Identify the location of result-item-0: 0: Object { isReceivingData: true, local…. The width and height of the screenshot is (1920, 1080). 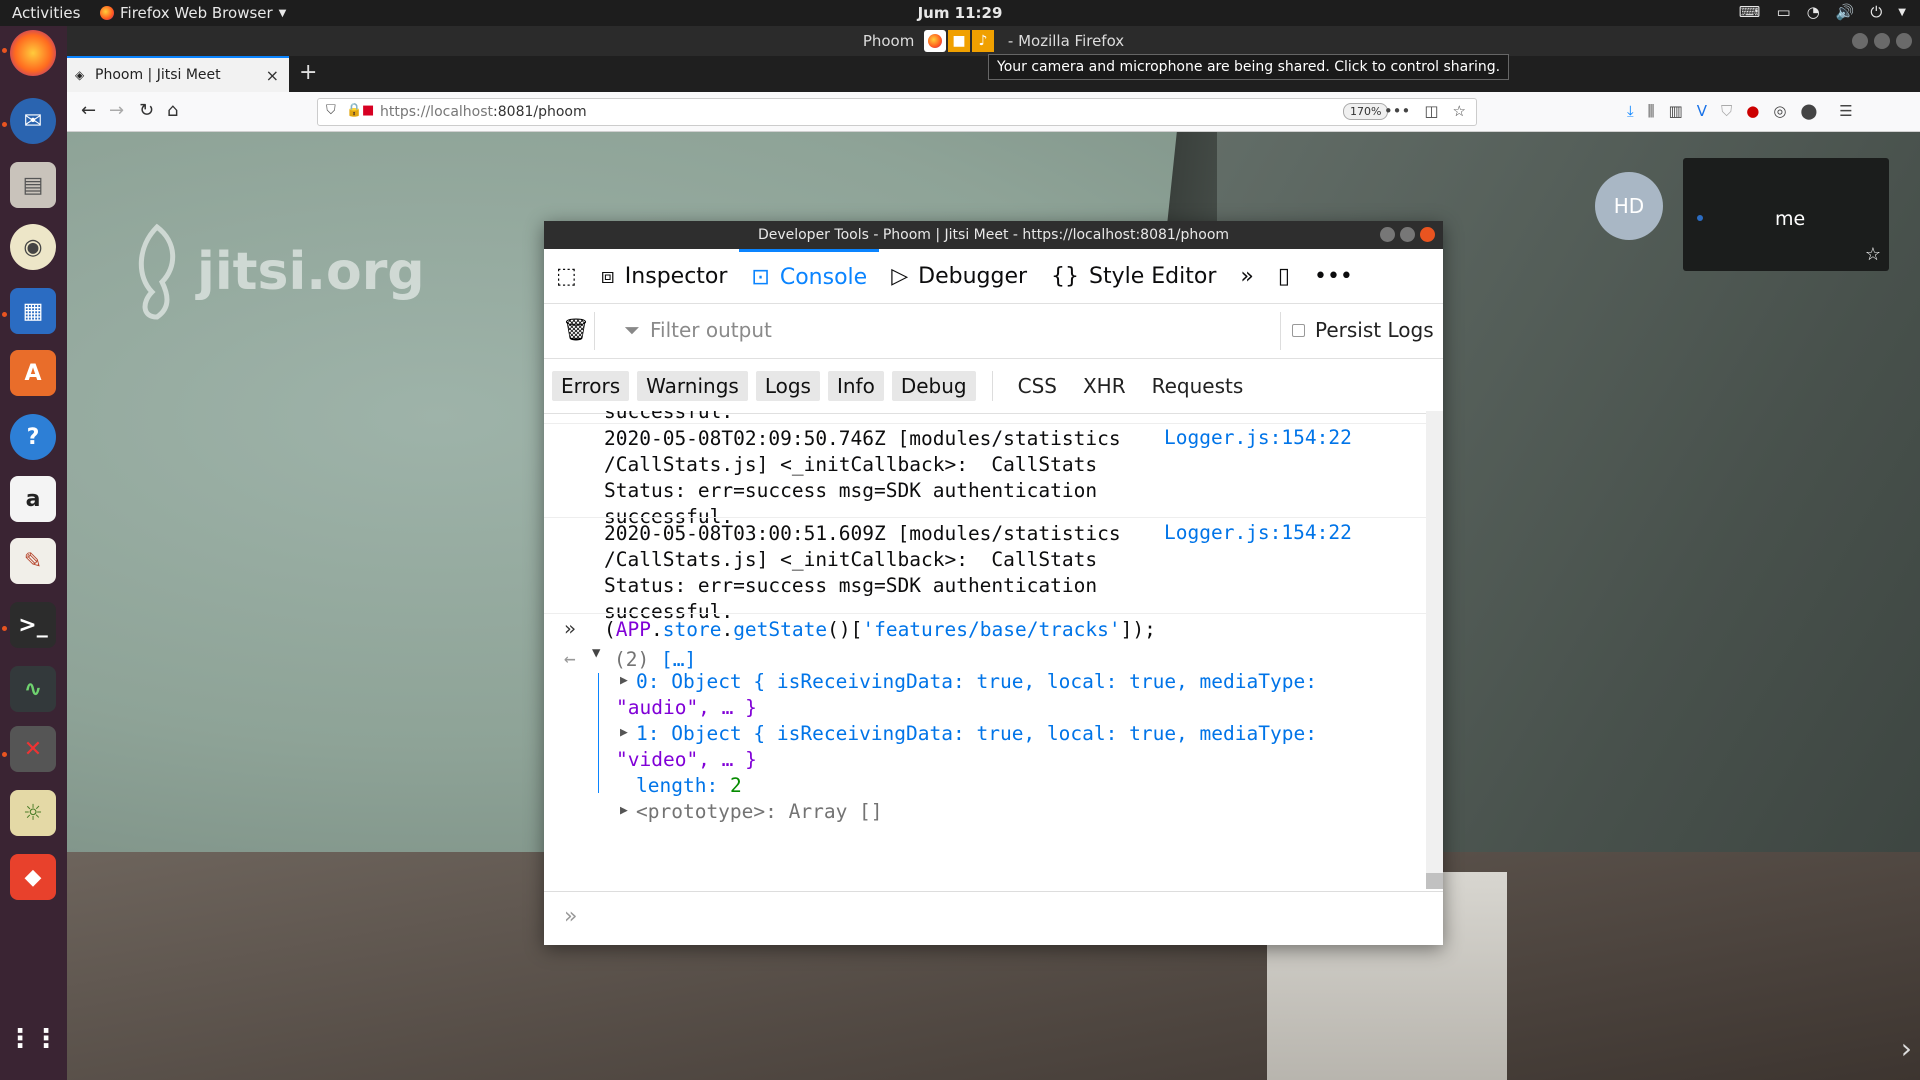
(976, 682).